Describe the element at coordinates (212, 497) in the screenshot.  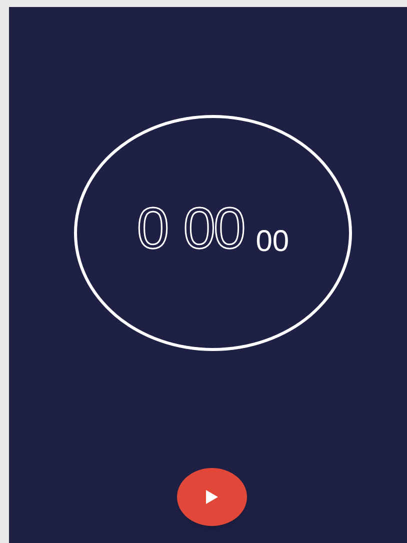
I see `play-icon` at that location.